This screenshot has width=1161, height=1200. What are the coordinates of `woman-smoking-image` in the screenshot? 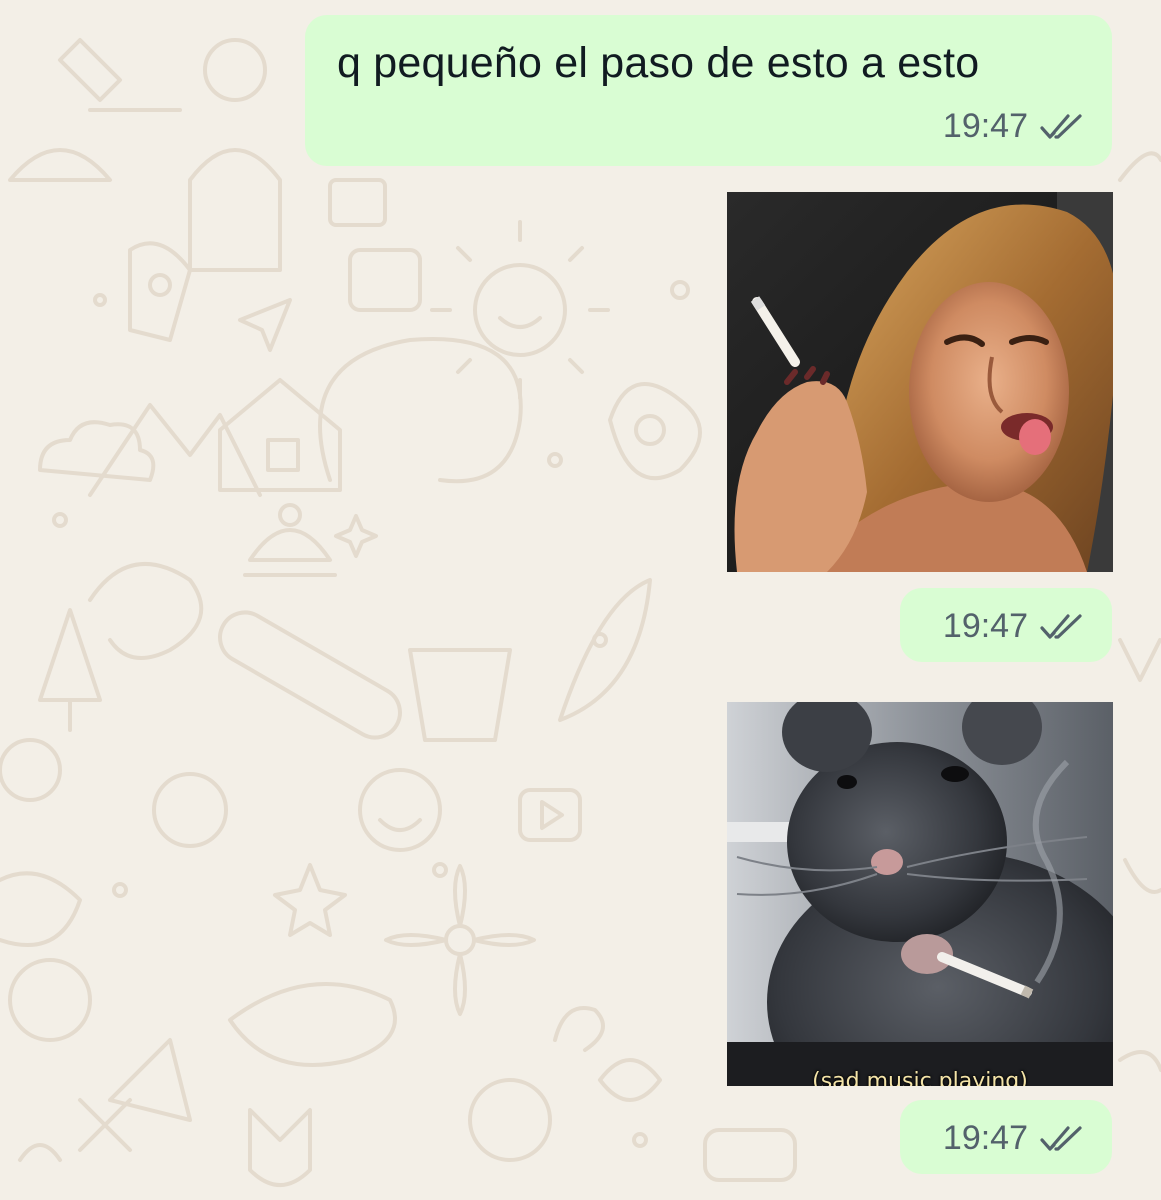 It's located at (920, 382).